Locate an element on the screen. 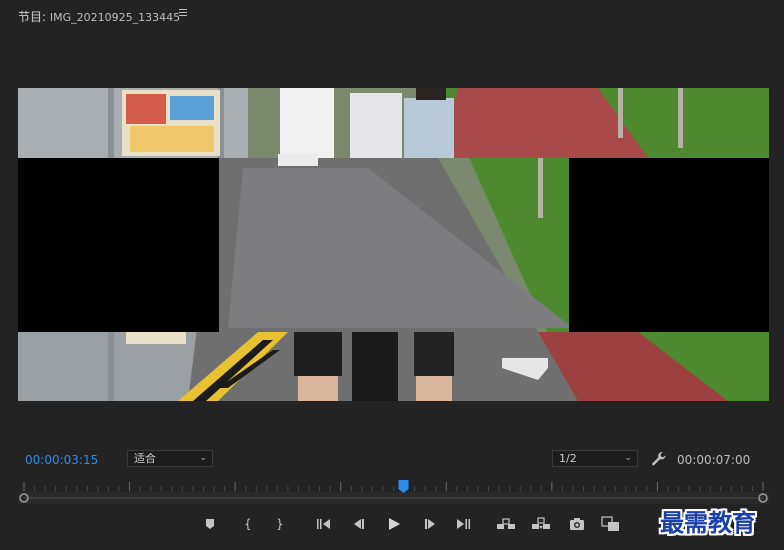  hamburger-menu-icon is located at coordinates (184, 13).